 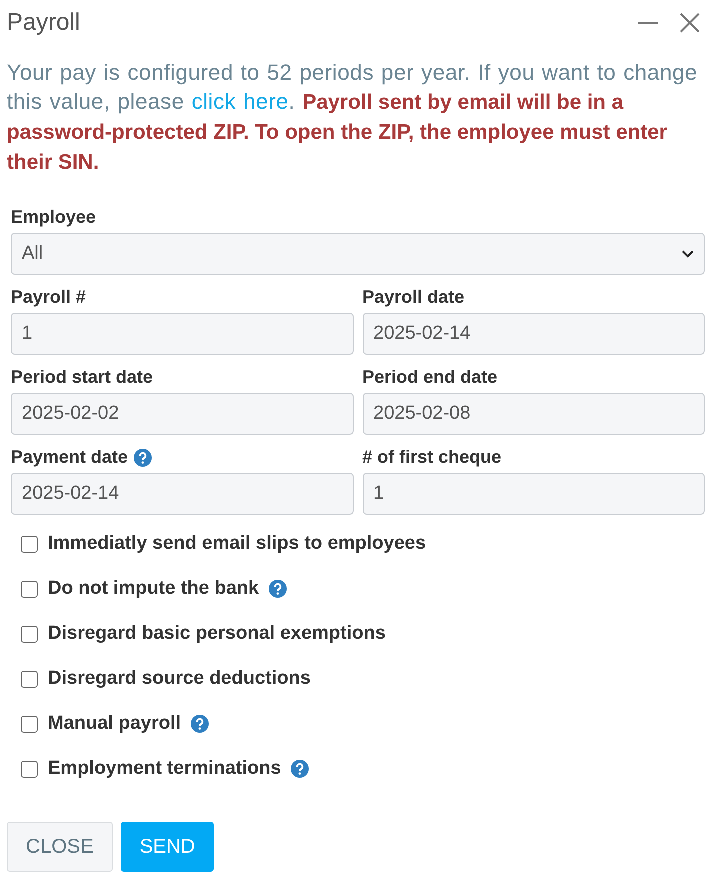 I want to click on close-button: CLOSE, so click(x=60, y=847).